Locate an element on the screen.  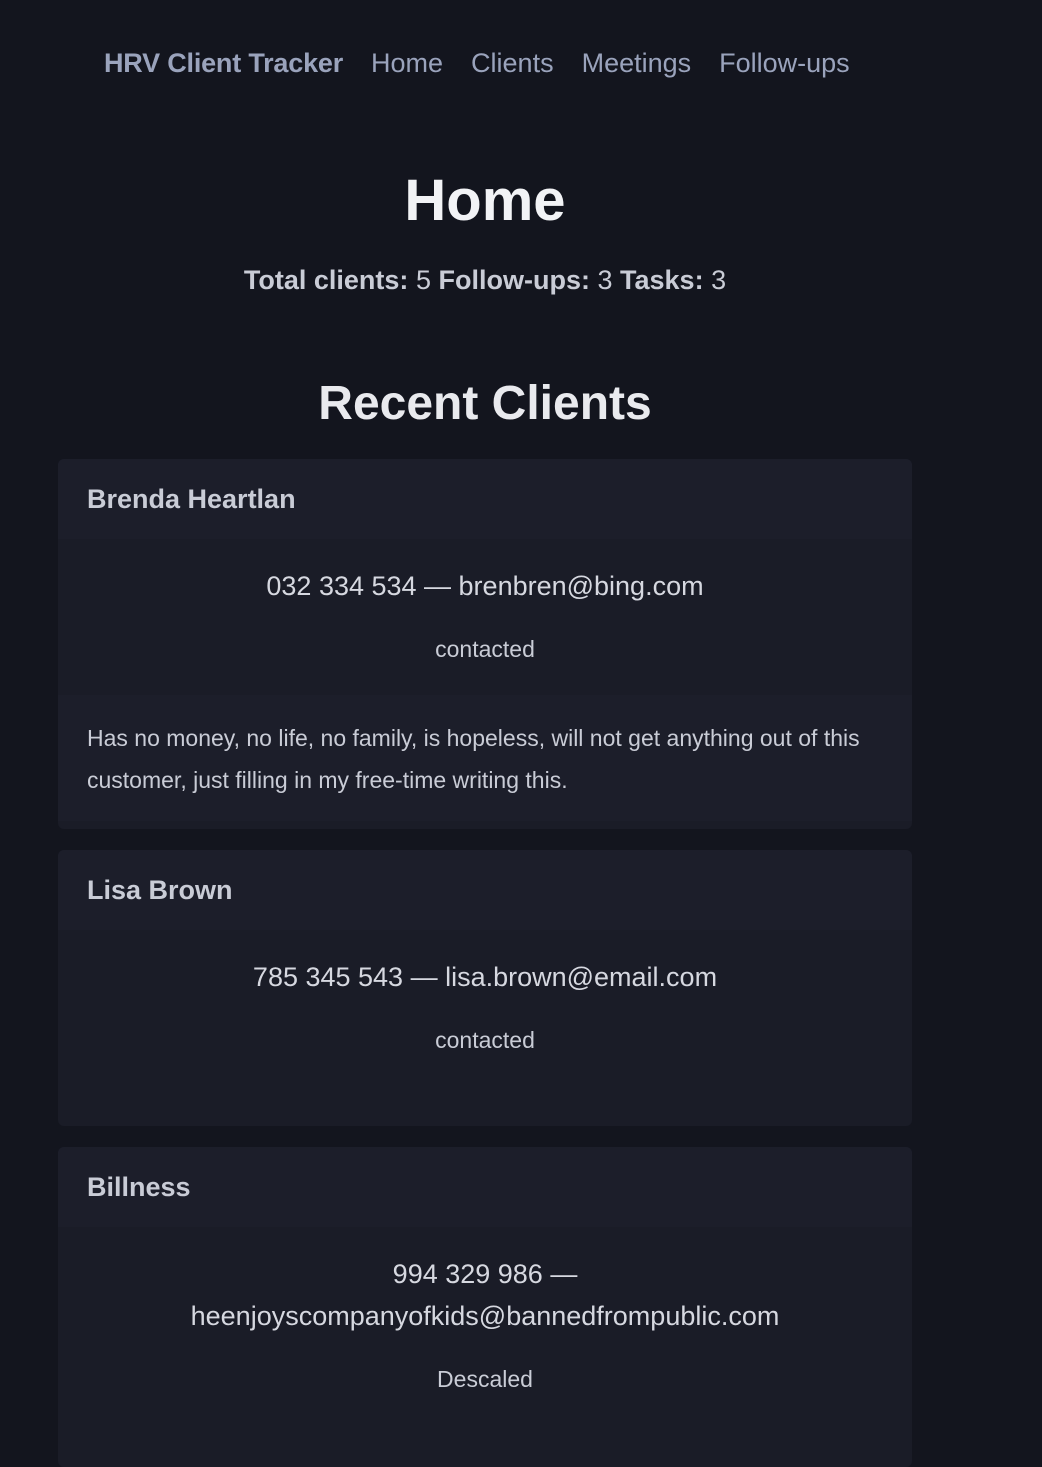
nav-link-clients: Clients is located at coordinates (512, 63).